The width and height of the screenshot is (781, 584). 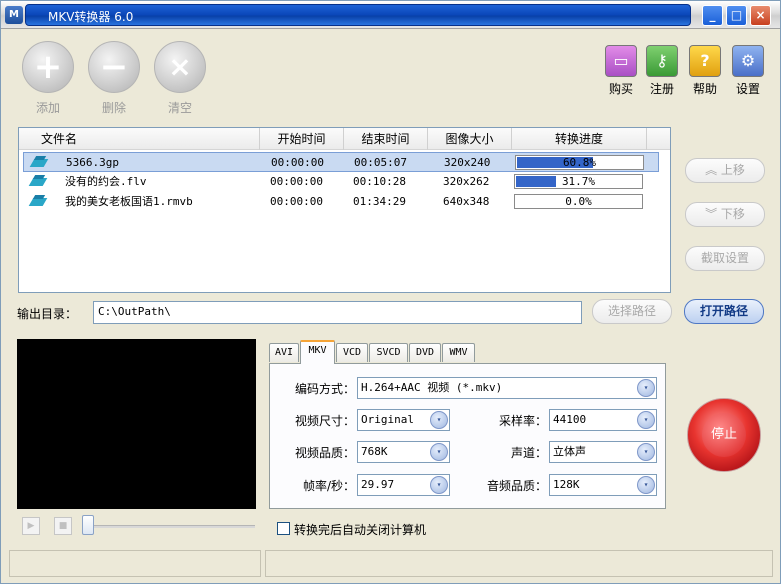 I want to click on move-down-label: 下移, so click(x=732, y=214).